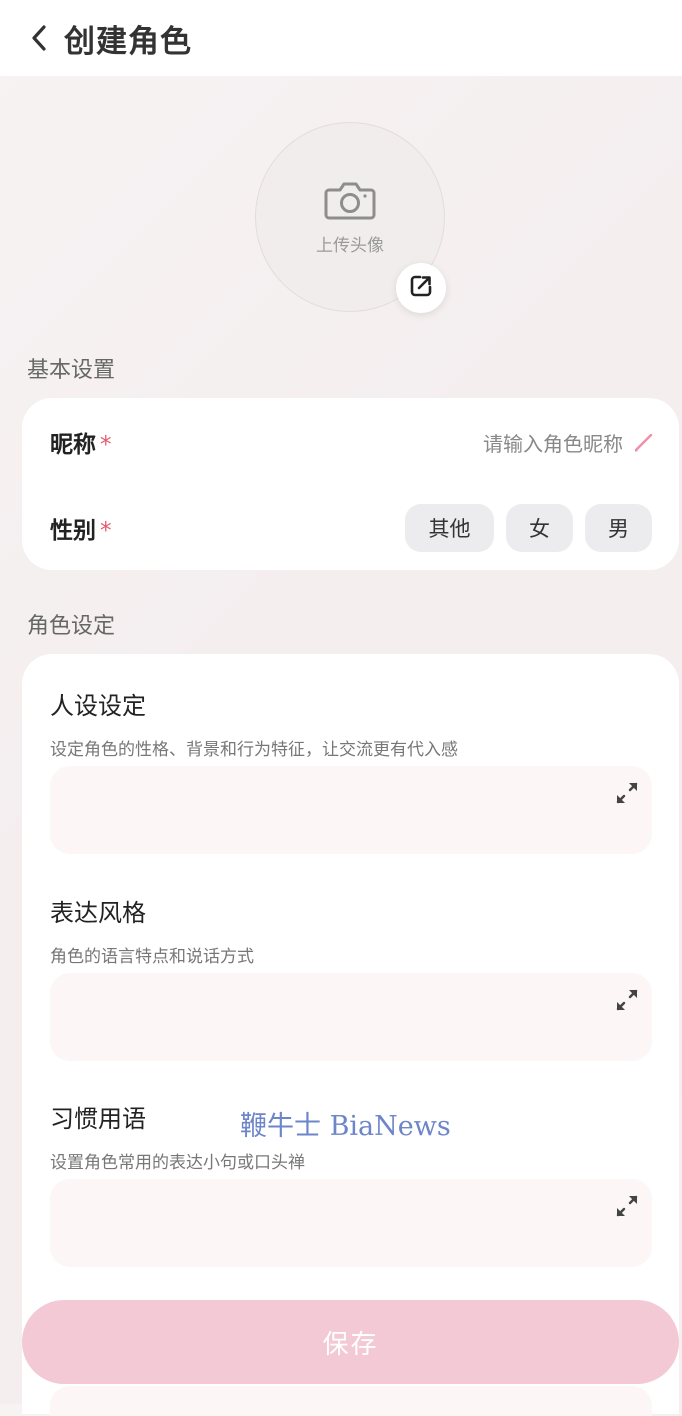  What do you see at coordinates (39, 38) in the screenshot?
I see `back-arrow-icon` at bounding box center [39, 38].